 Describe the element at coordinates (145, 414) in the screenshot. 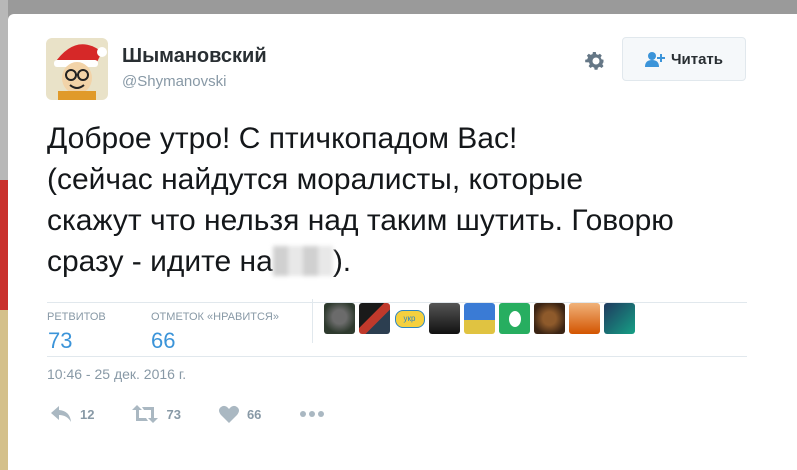

I see `retweet-icon` at that location.